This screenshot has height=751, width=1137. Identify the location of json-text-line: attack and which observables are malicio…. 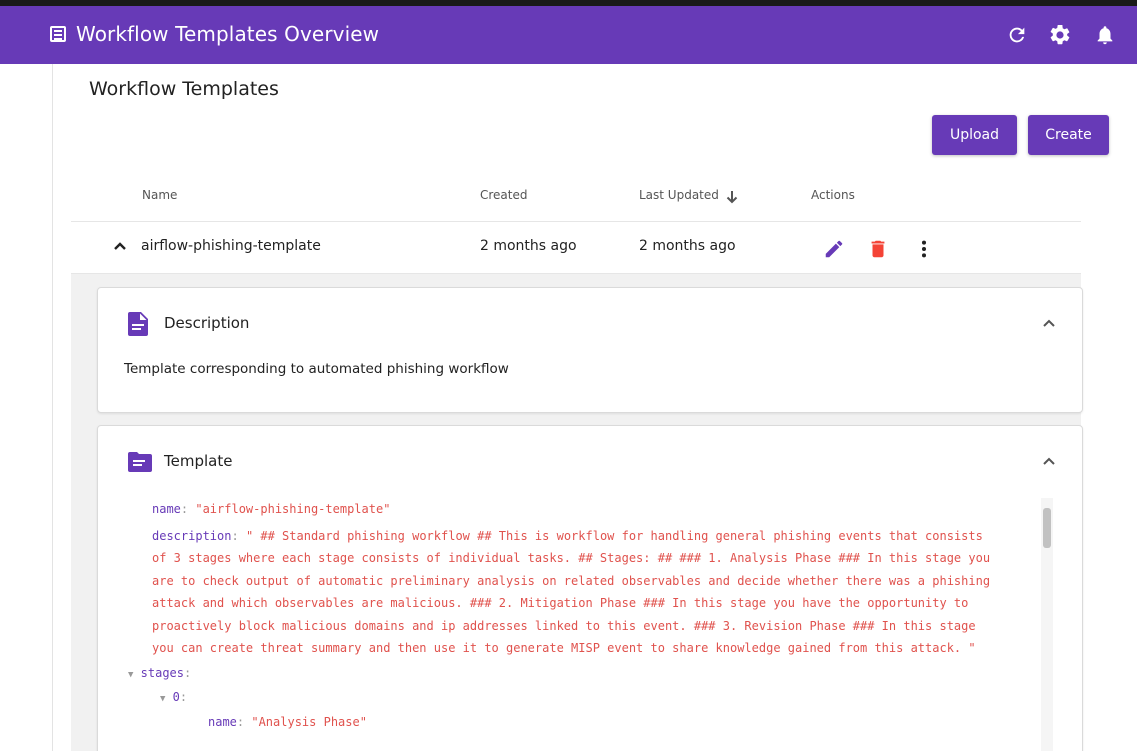
(560, 603).